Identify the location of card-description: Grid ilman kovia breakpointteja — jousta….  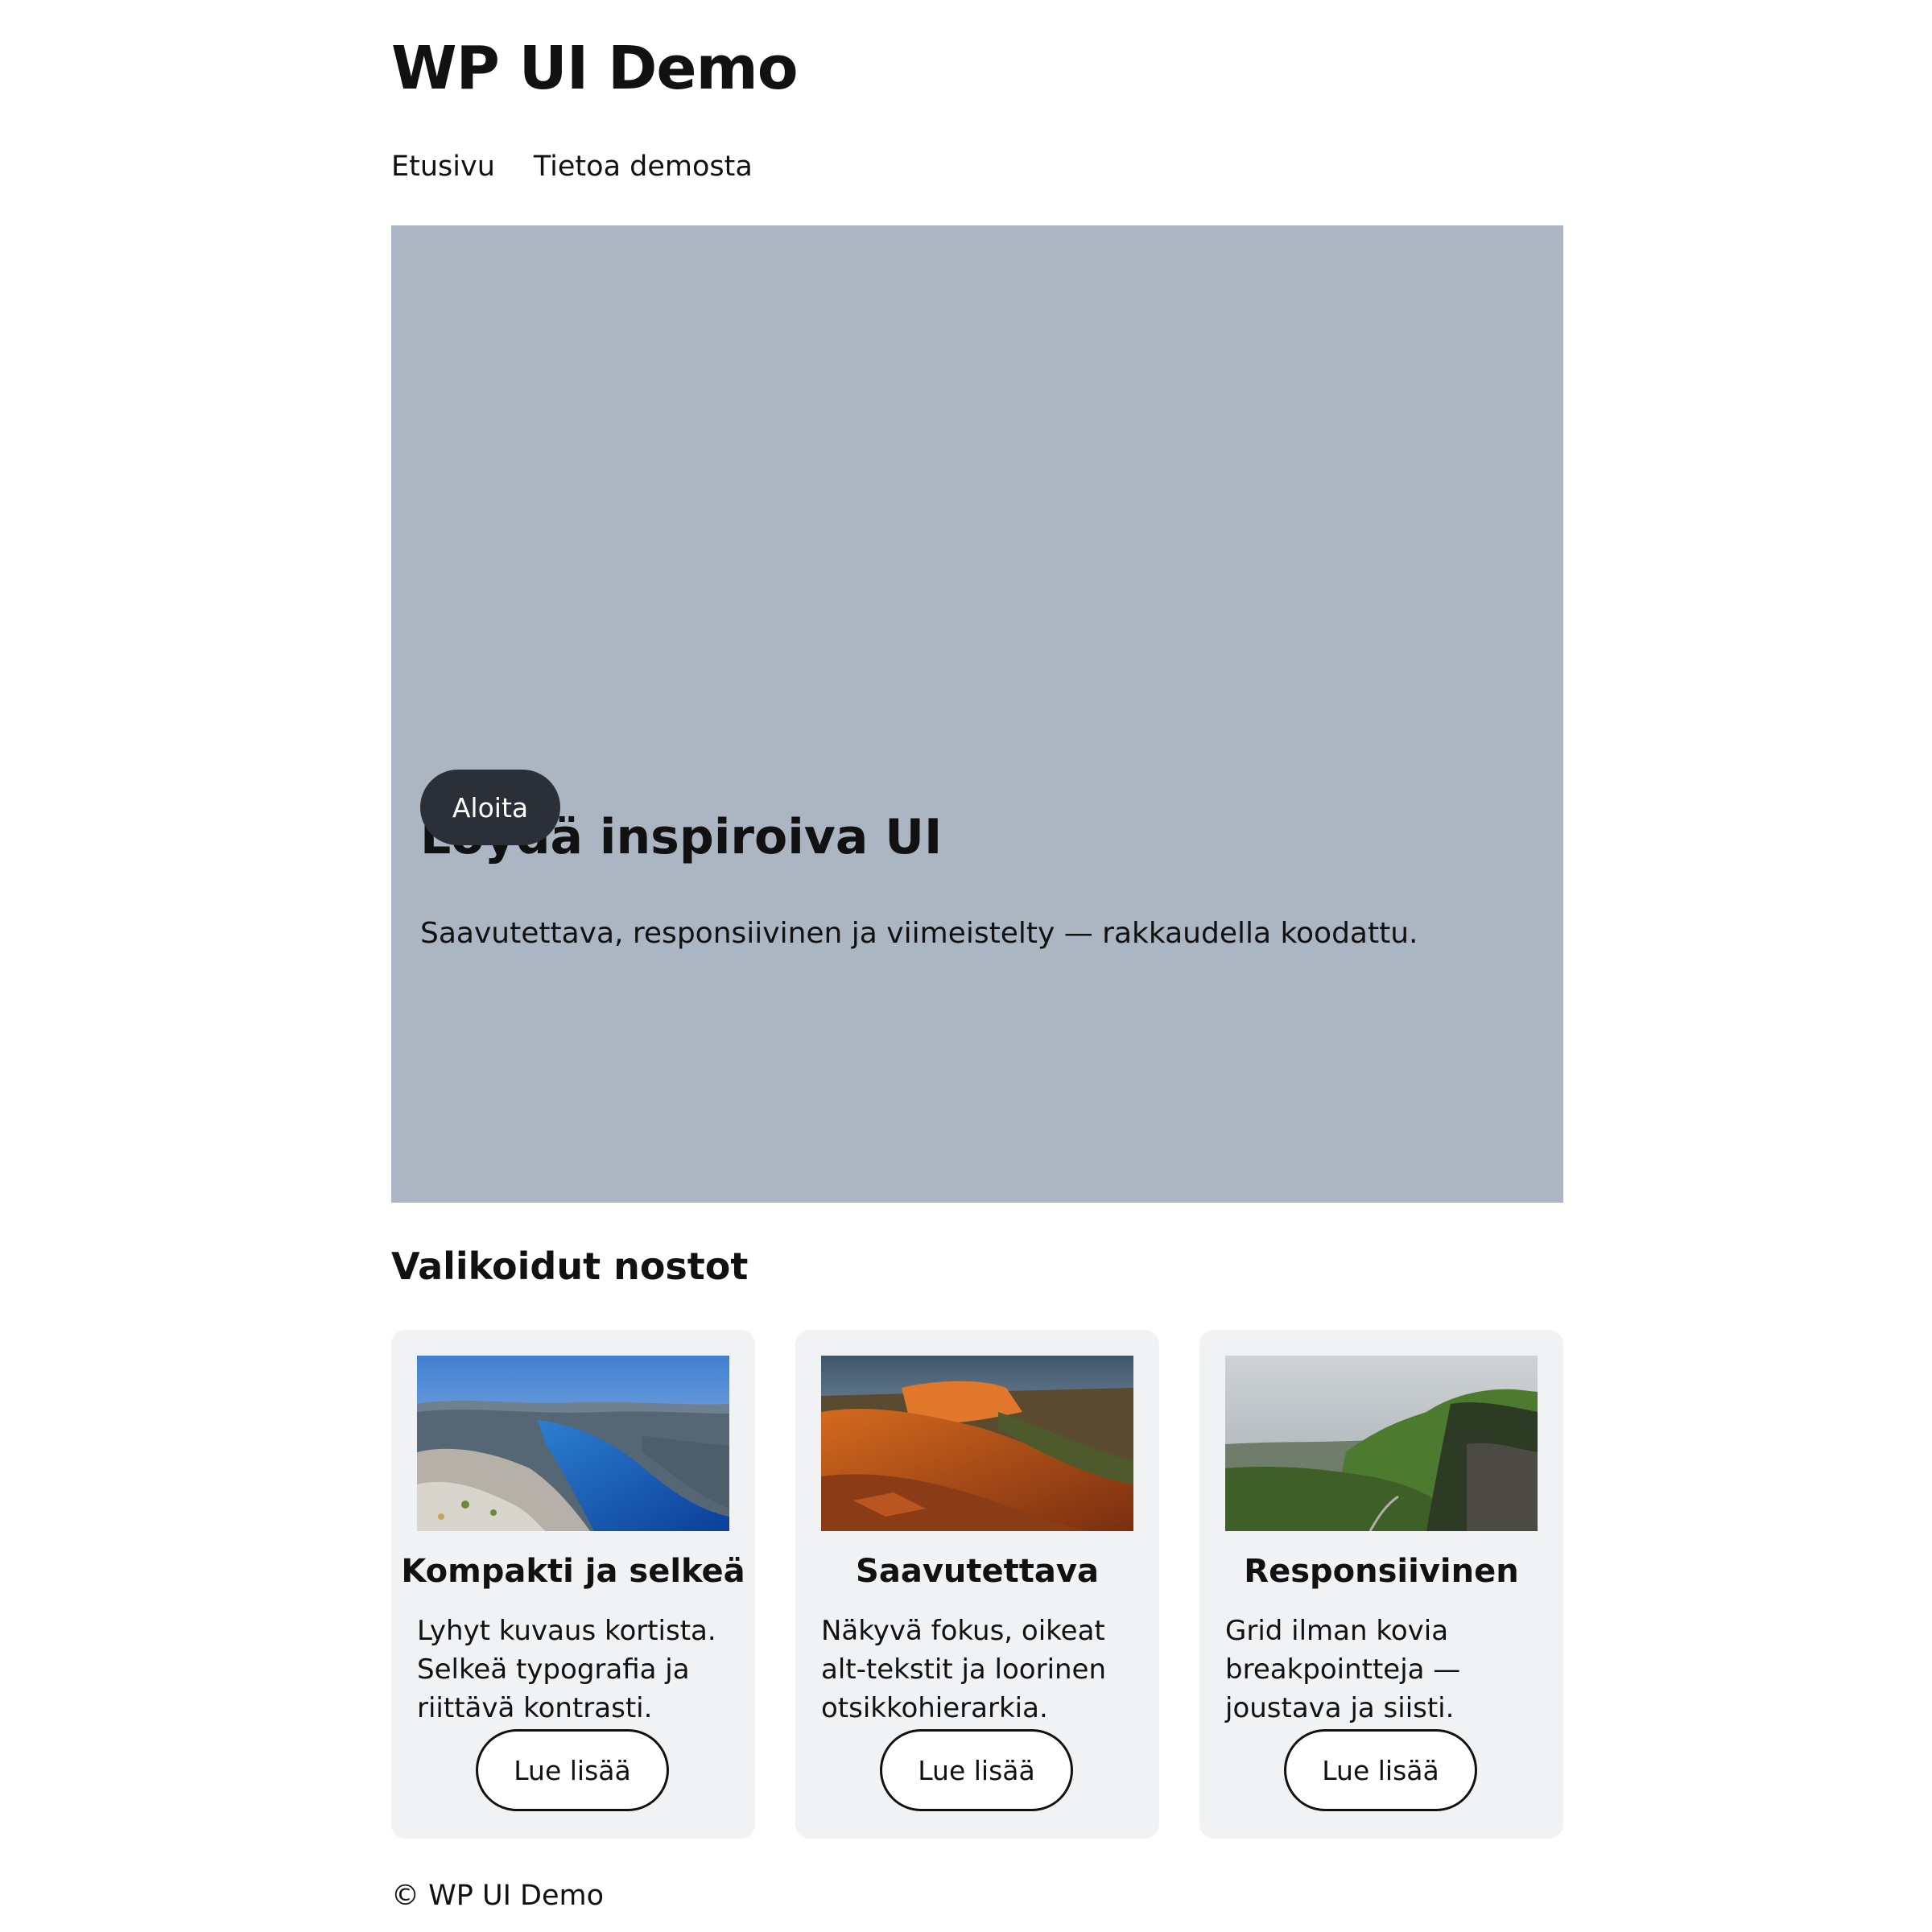
(1343, 1669).